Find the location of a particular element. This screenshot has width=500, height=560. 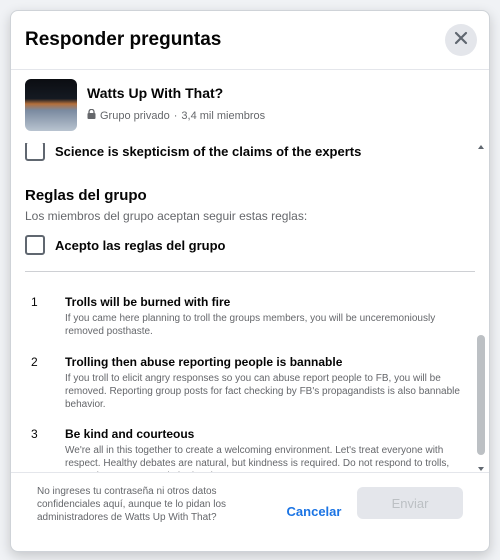

scroll-down-arrow-icon is located at coordinates (481, 469).